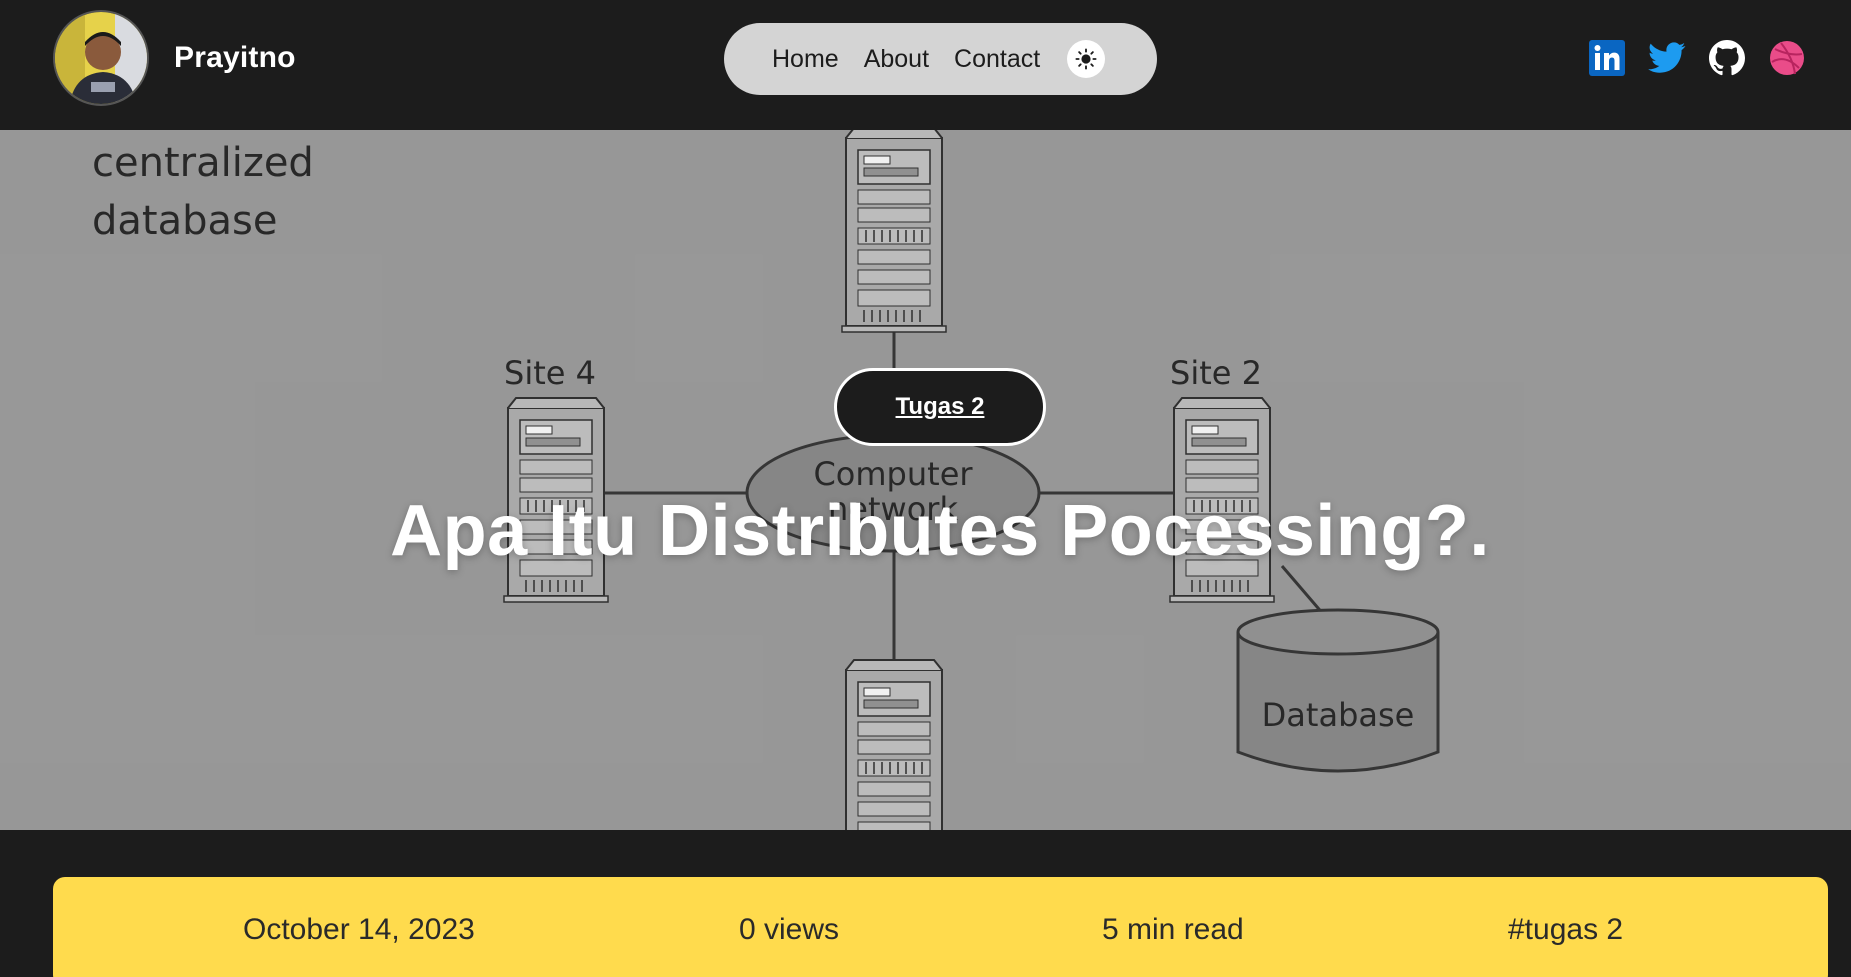  Describe the element at coordinates (805, 59) in the screenshot. I see `nav-home-link: Home` at that location.